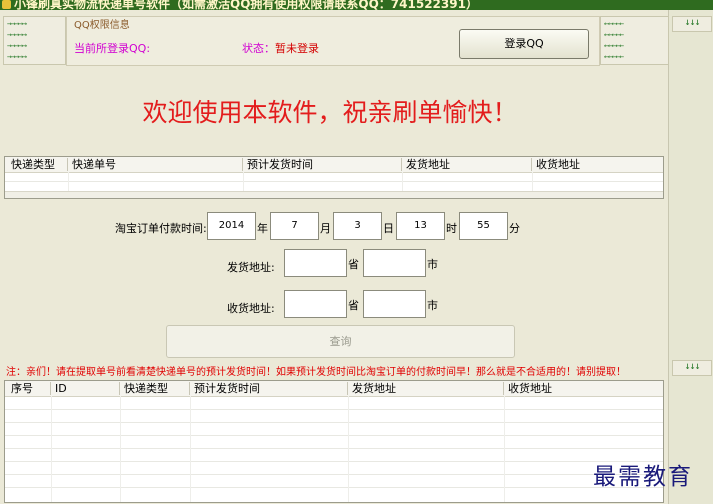 This screenshot has width=713, height=504. Describe the element at coordinates (258, 48) in the screenshot. I see `status-label: 状态：` at that location.